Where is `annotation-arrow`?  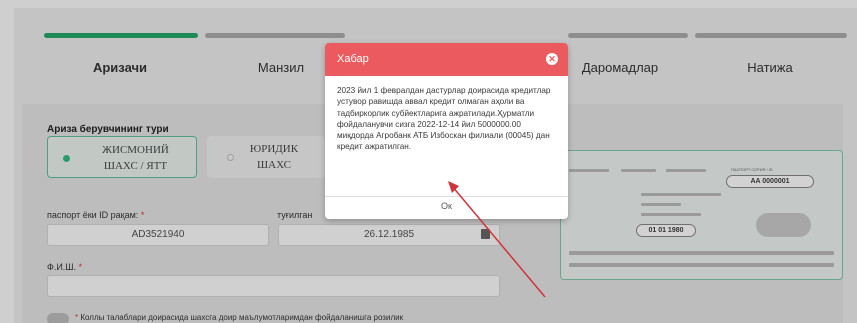 annotation-arrow is located at coordinates (497, 239).